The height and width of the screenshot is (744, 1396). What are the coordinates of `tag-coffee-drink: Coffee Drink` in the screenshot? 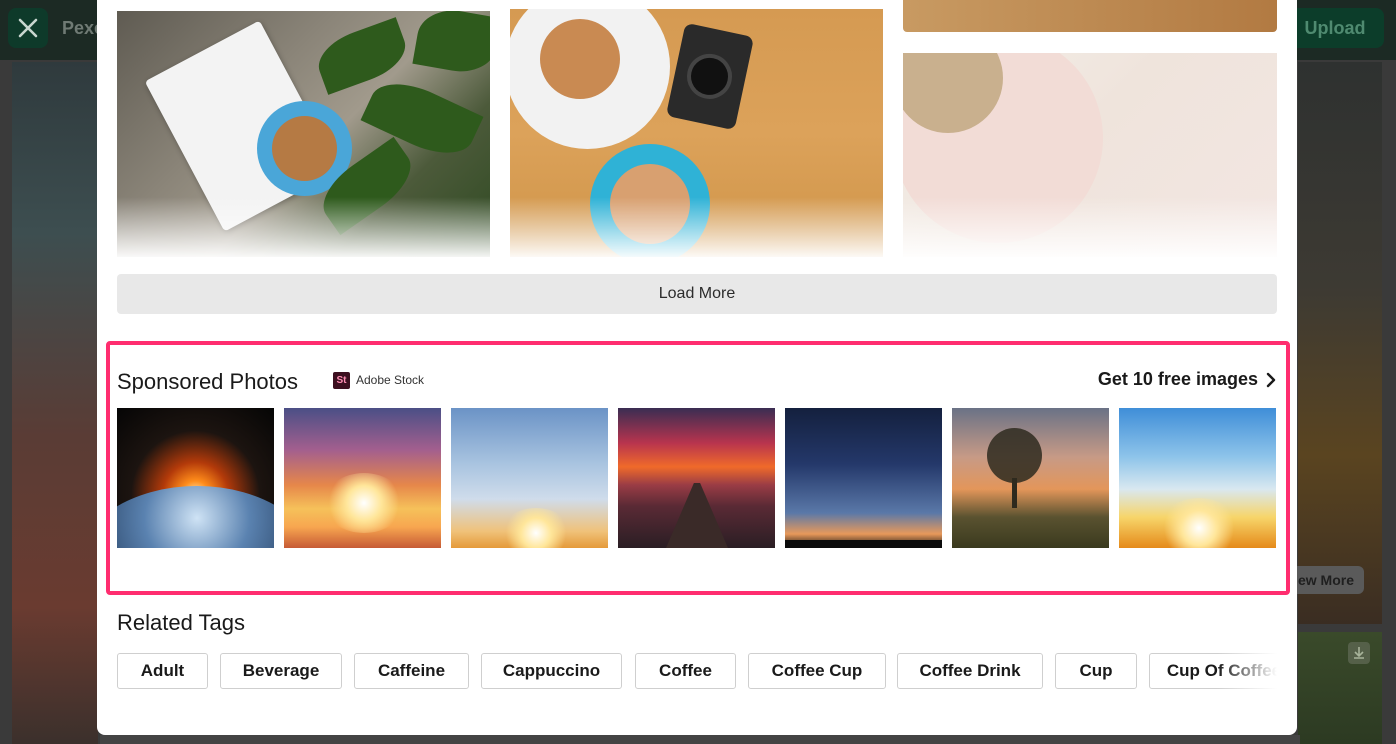 It's located at (970, 671).